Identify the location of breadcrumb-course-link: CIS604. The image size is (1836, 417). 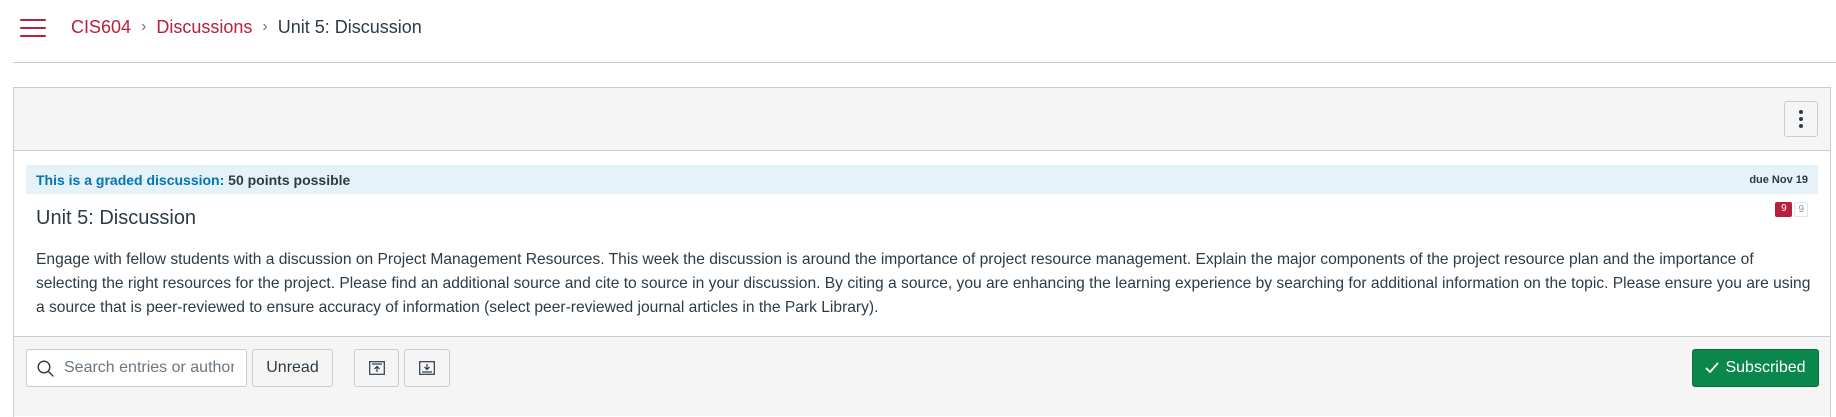
(101, 27).